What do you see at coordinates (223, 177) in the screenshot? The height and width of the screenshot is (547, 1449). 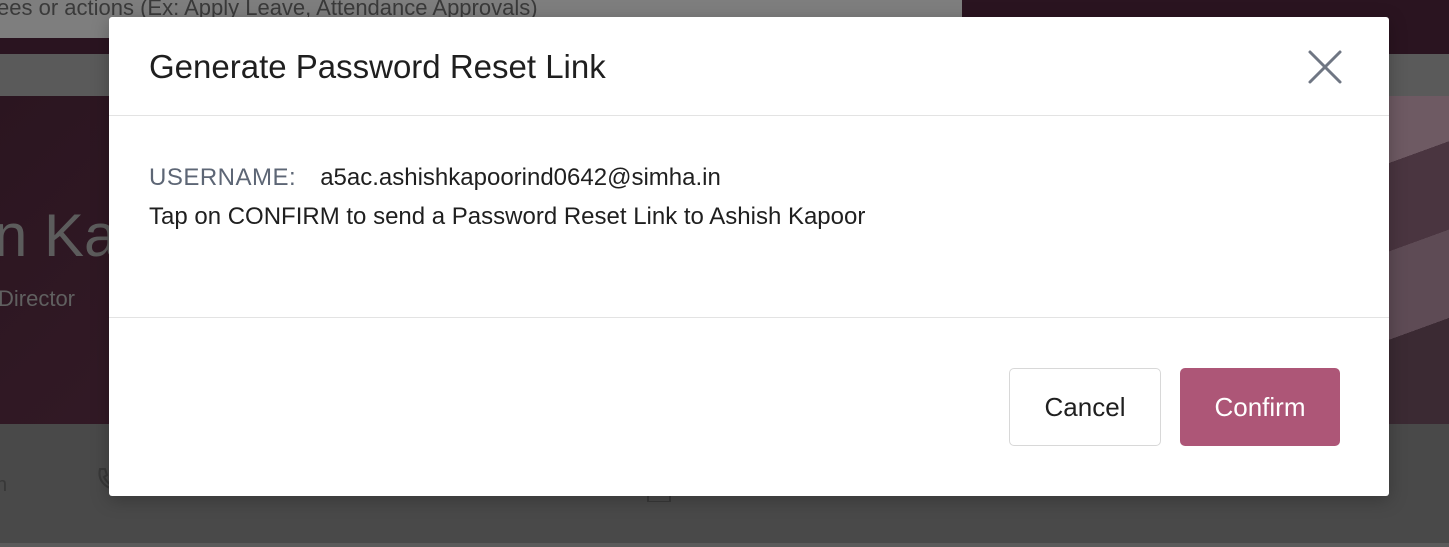 I see `username-label: USERNAME:` at bounding box center [223, 177].